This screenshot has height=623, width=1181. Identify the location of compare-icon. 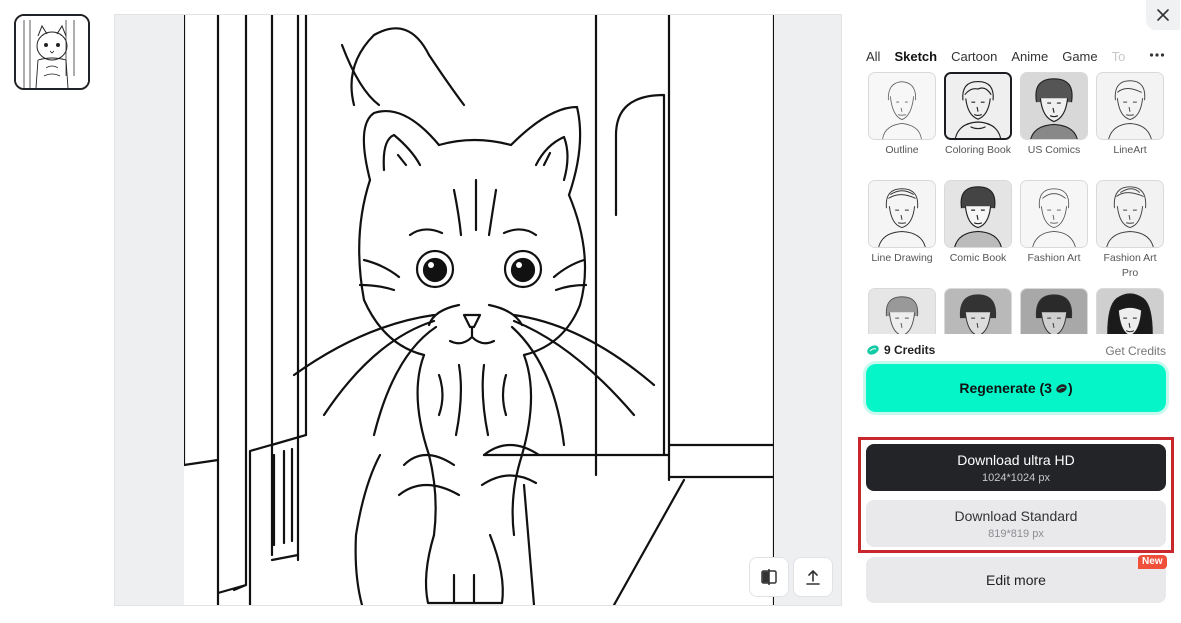
(769, 577).